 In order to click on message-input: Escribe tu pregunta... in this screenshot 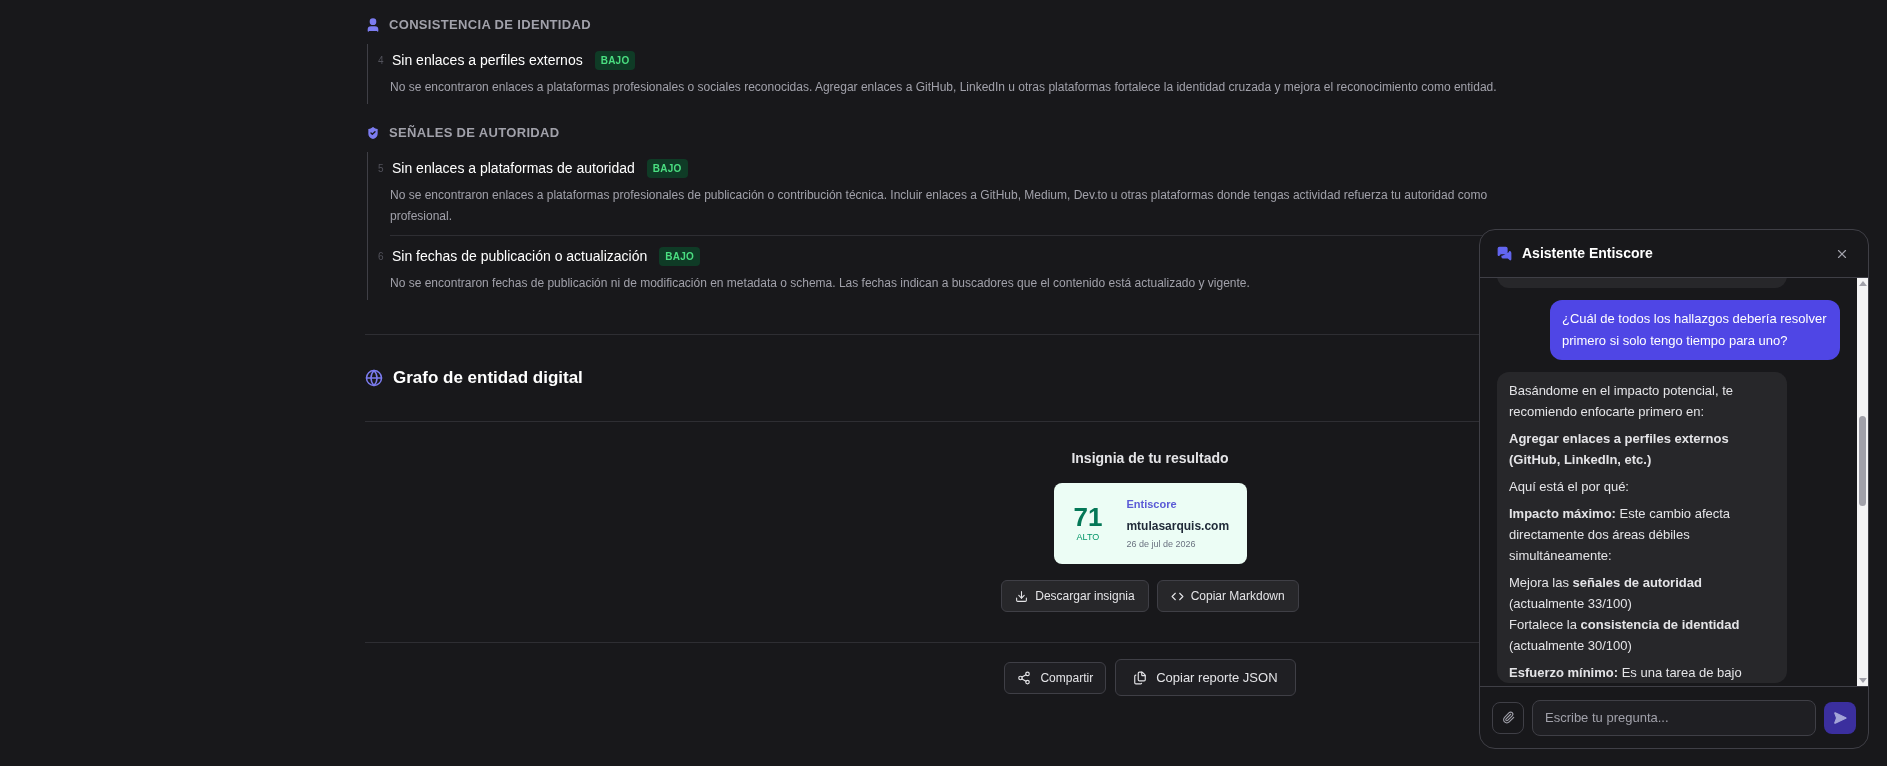, I will do `click(1674, 717)`.